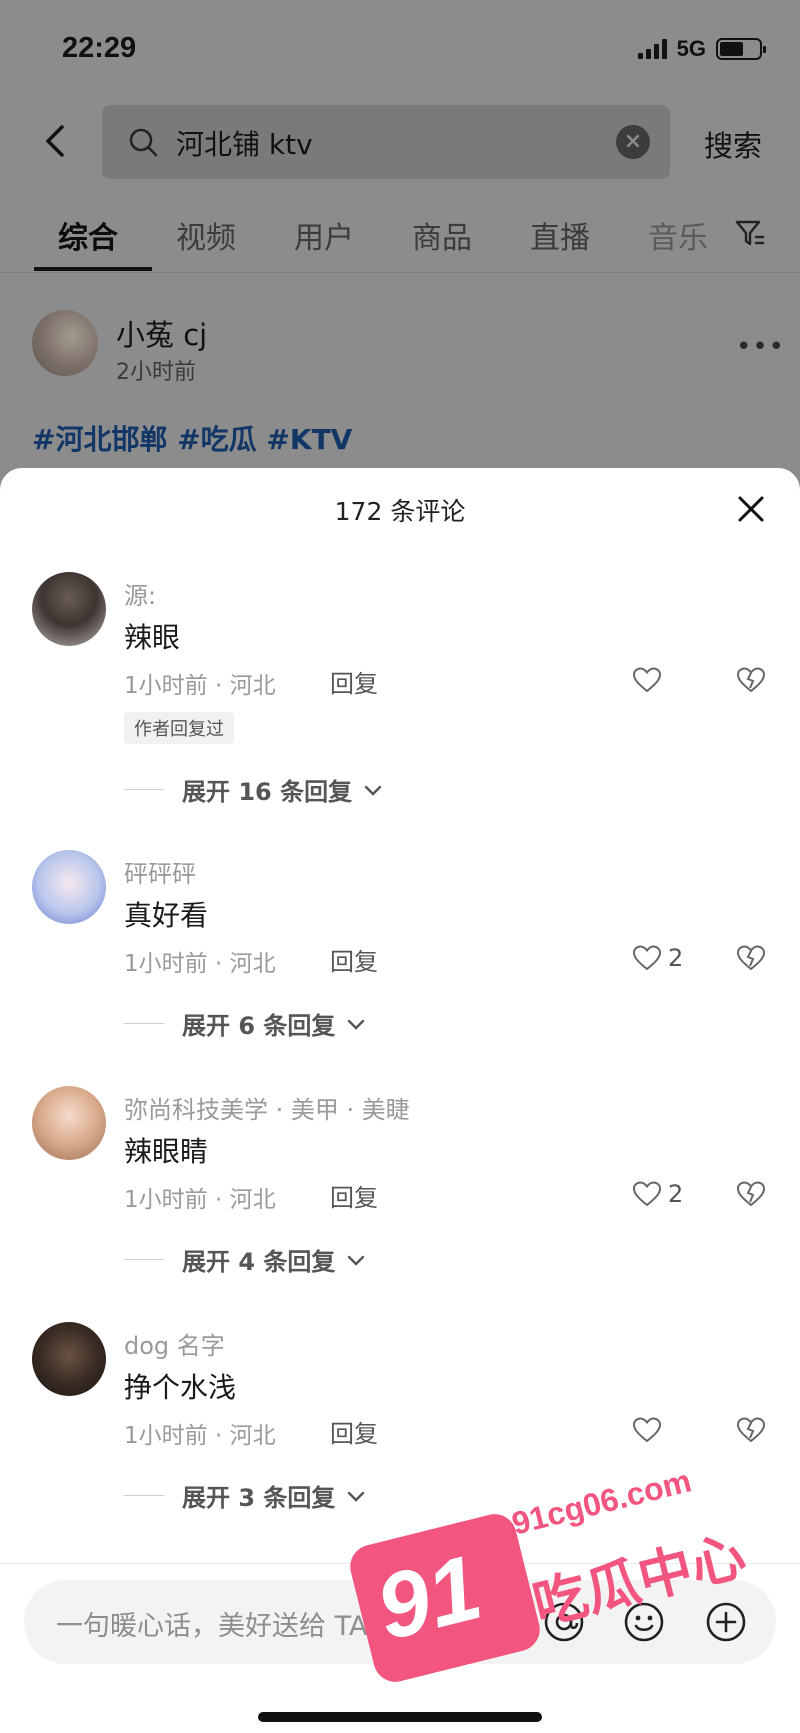 This screenshot has width=800, height=1733. What do you see at coordinates (212, 1626) in the screenshot?
I see `comment-input-placeholder: 一句暖心话，美好送给 TA` at bounding box center [212, 1626].